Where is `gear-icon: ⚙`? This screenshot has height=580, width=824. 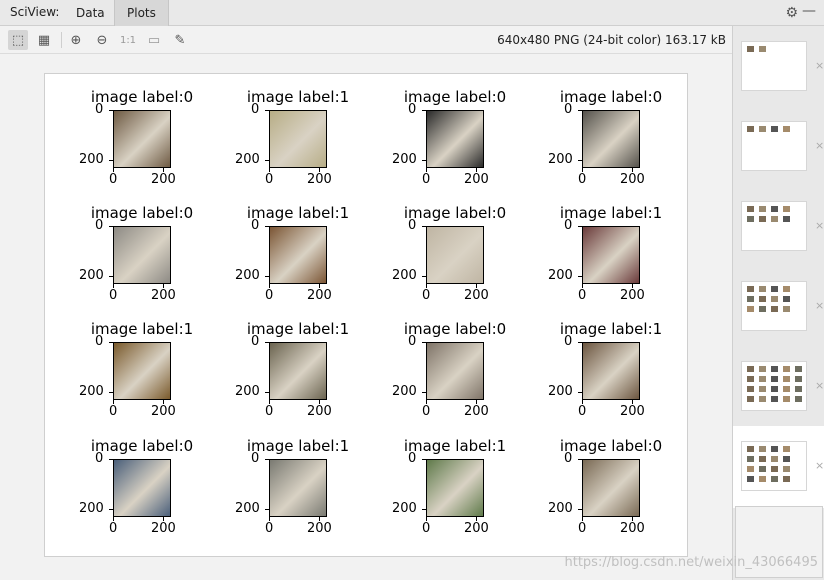 gear-icon: ⚙ is located at coordinates (791, 13).